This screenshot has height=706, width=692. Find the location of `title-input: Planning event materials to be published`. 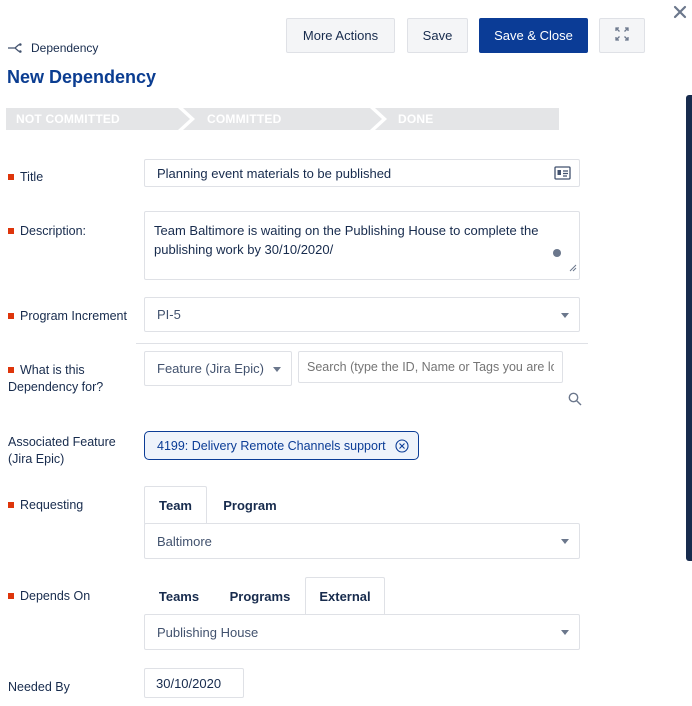

title-input: Planning event materials to be published is located at coordinates (362, 173).